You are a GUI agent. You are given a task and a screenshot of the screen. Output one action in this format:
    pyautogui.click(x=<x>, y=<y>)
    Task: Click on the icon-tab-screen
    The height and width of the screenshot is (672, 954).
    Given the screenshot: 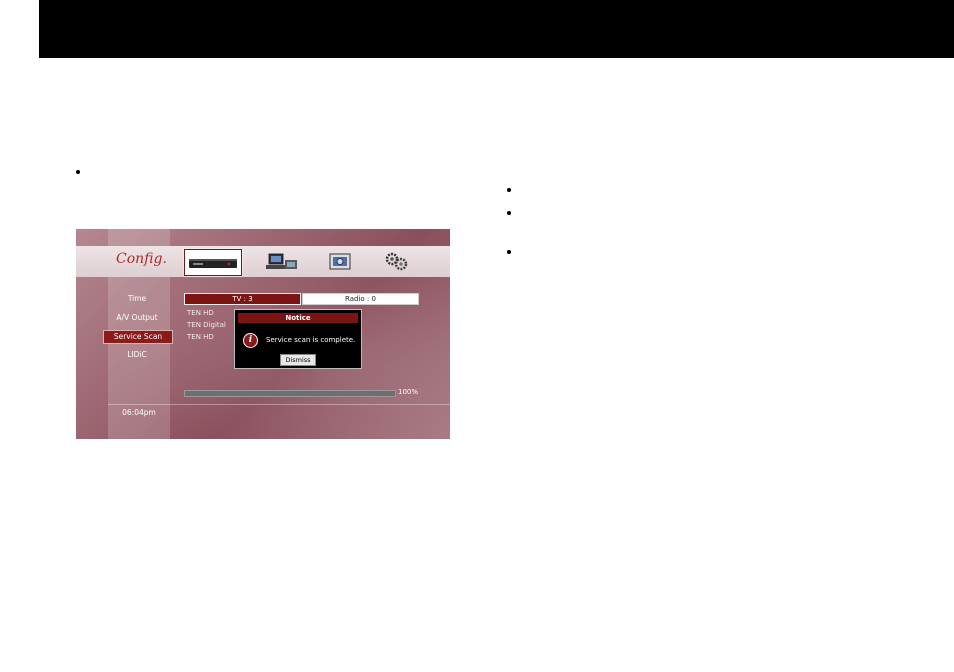 What is the action you would take?
    pyautogui.click(x=348, y=261)
    